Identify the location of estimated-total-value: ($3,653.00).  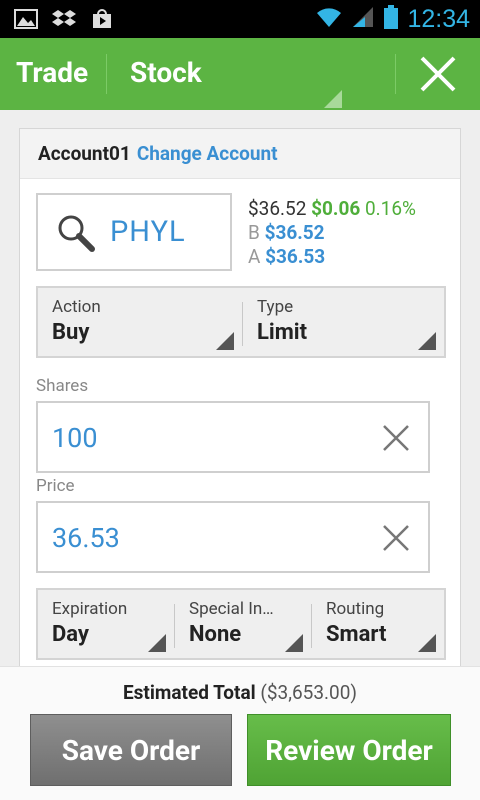
(308, 692).